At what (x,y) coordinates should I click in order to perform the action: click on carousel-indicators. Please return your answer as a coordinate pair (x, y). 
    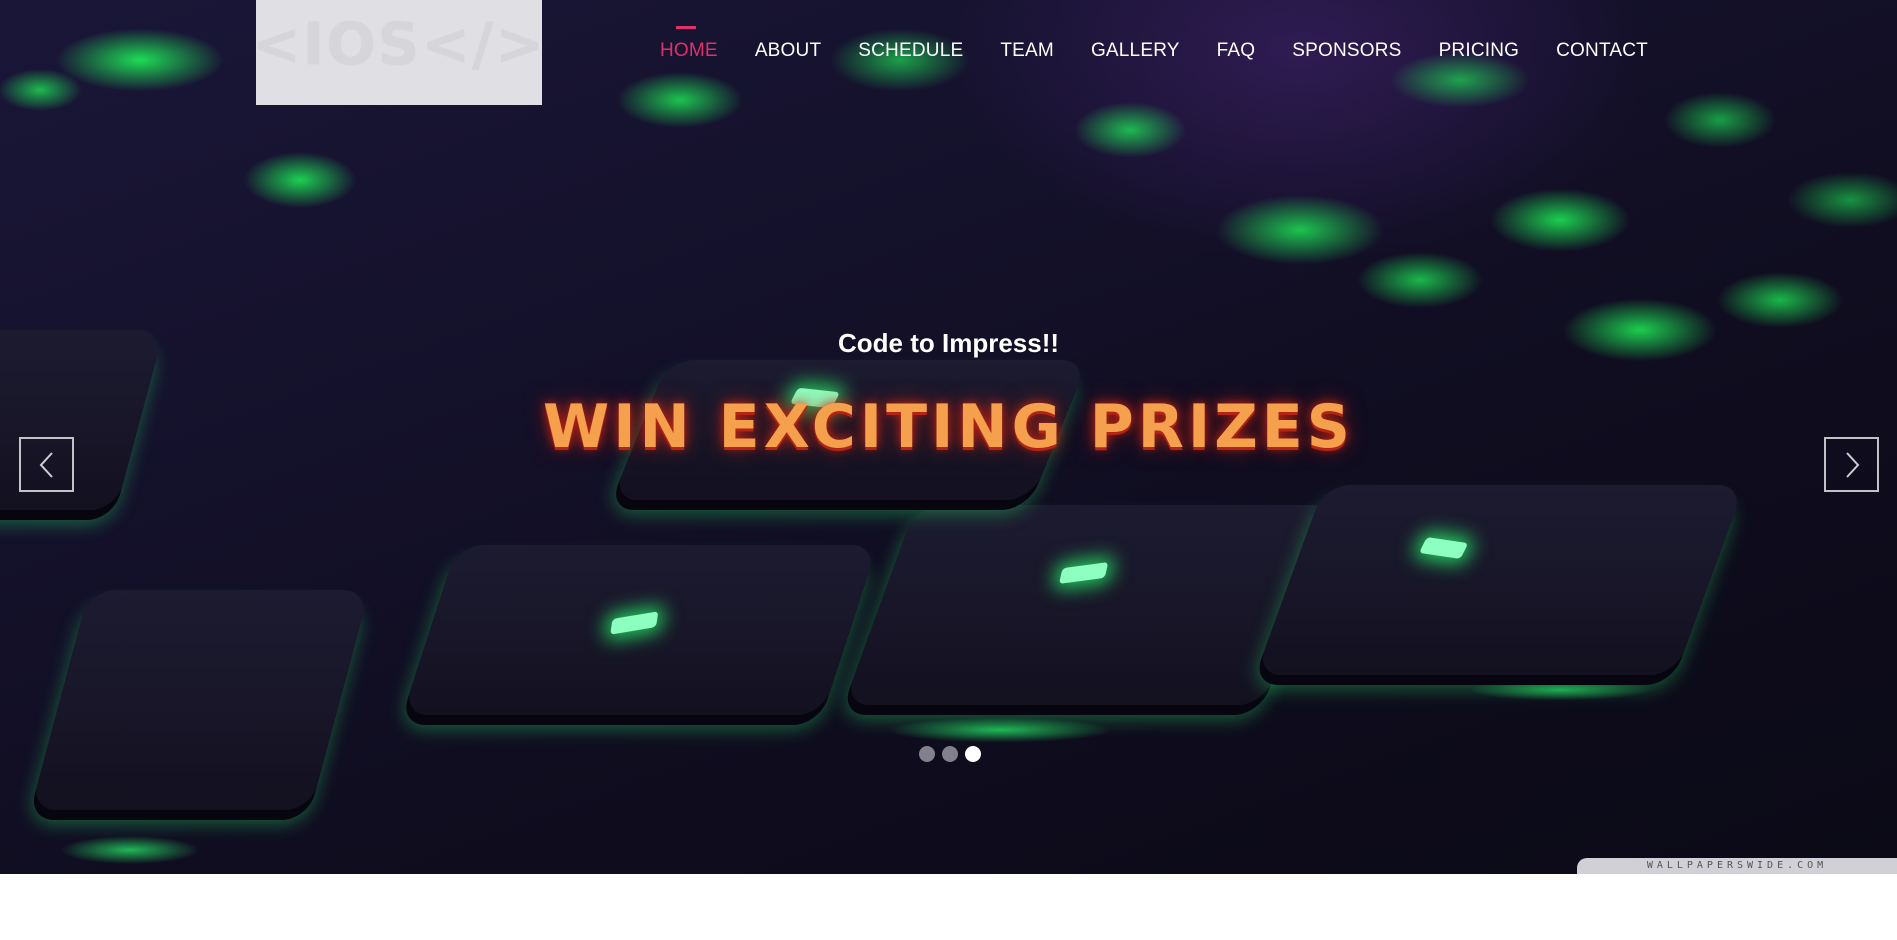
    Looking at the image, I should click on (953, 754).